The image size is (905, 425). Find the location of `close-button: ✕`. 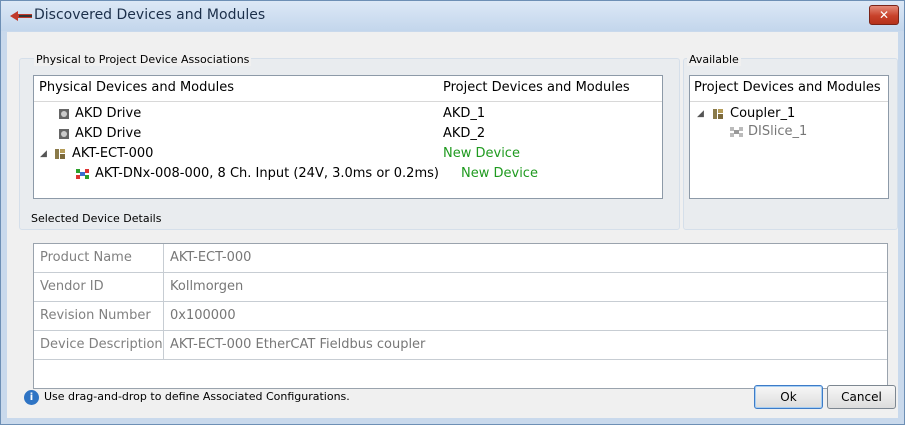

close-button: ✕ is located at coordinates (884, 15).